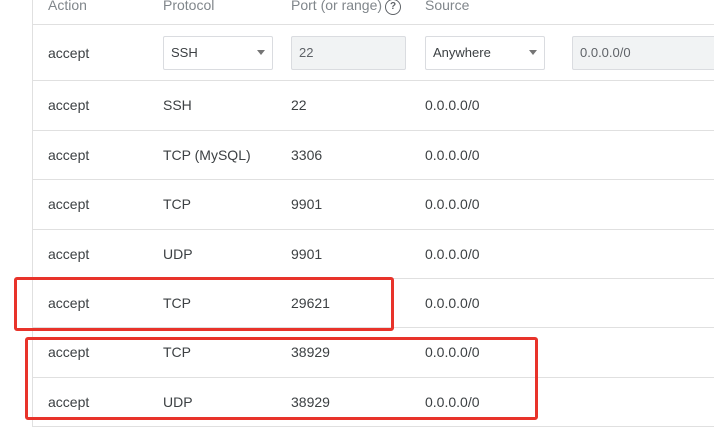  I want to click on table-row: accept TCP (MySQL) 3306 0.0.0.0/0, so click(373, 155).